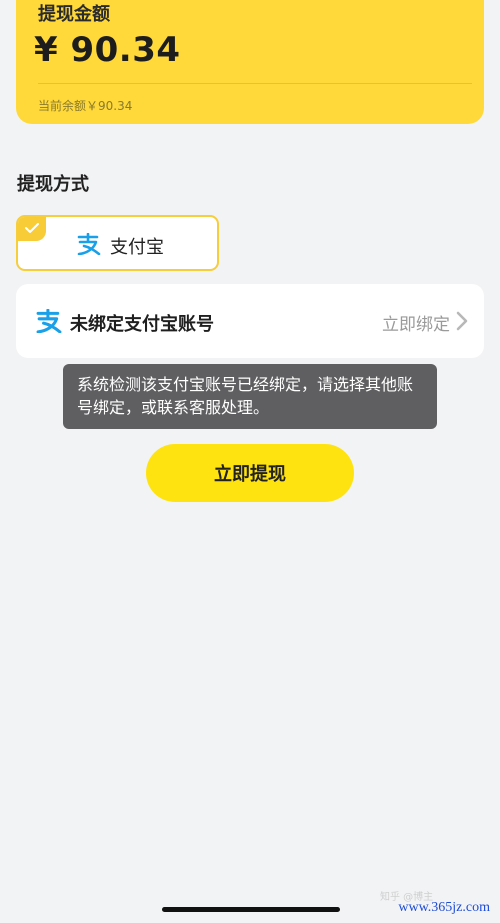 Image resolution: width=500 pixels, height=923 pixels. What do you see at coordinates (137, 247) in the screenshot?
I see `alipay-option-label: 支付宝` at bounding box center [137, 247].